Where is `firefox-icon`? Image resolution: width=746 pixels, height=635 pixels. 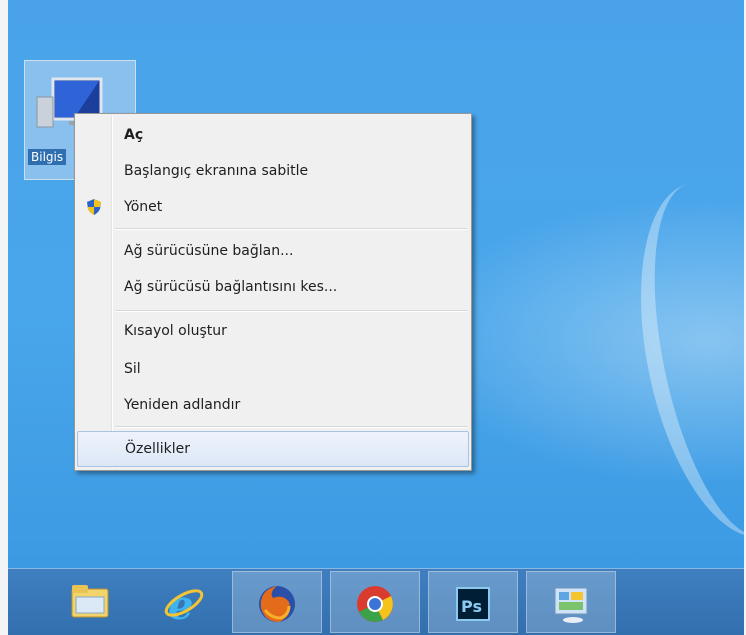
firefox-icon is located at coordinates (277, 604).